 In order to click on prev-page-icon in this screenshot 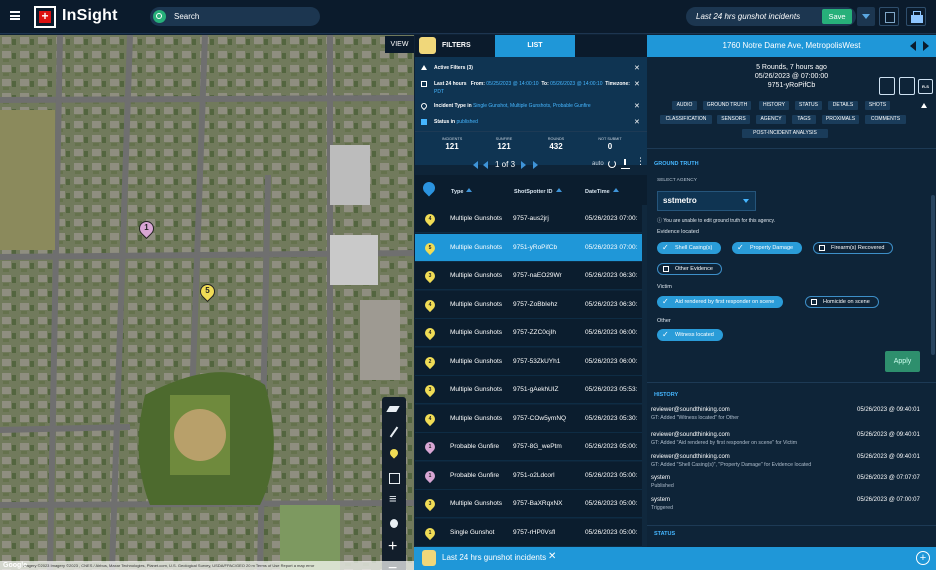, I will do `click(485, 165)`.